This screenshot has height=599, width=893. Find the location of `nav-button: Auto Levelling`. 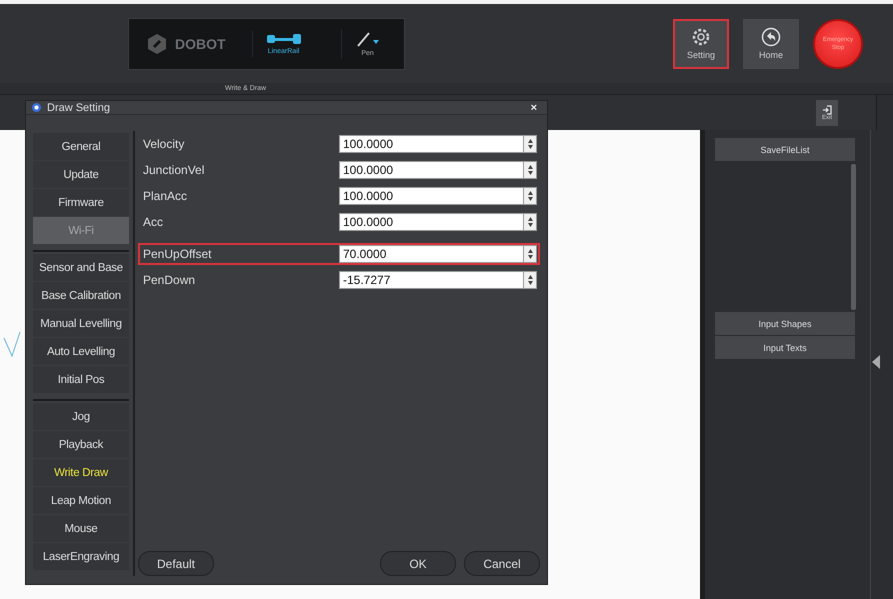

nav-button: Auto Levelling is located at coordinates (81, 351).